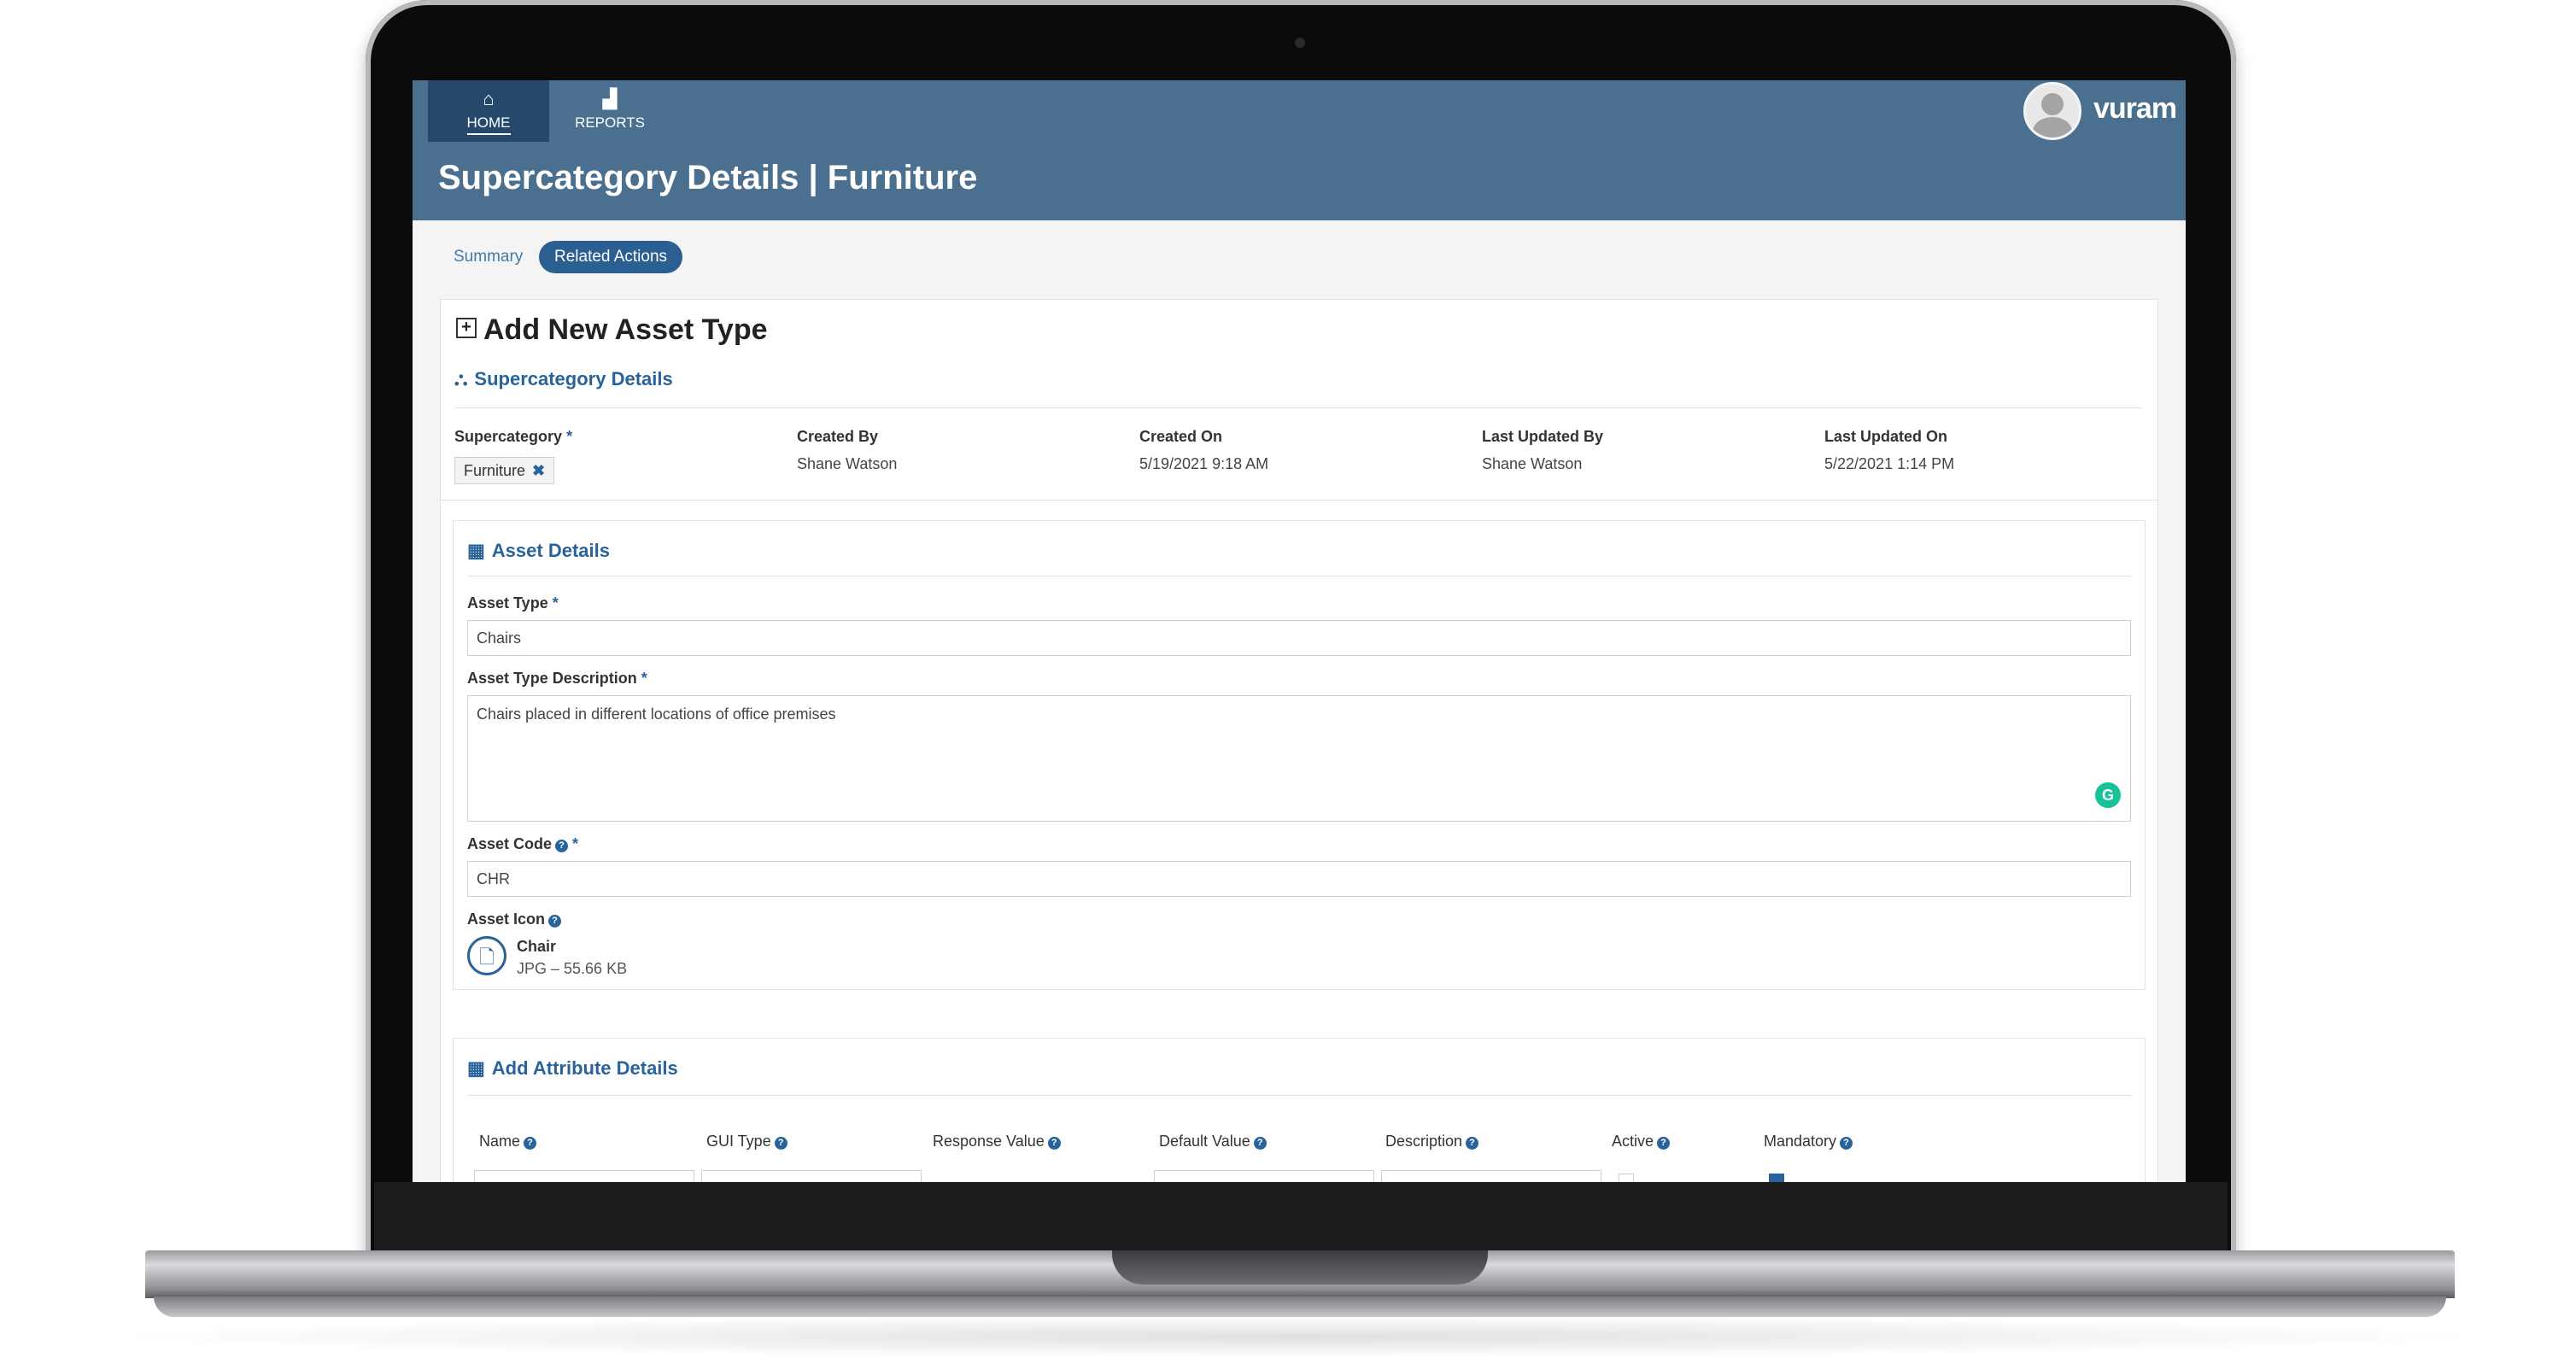  I want to click on nav-home-label: HOME, so click(488, 125).